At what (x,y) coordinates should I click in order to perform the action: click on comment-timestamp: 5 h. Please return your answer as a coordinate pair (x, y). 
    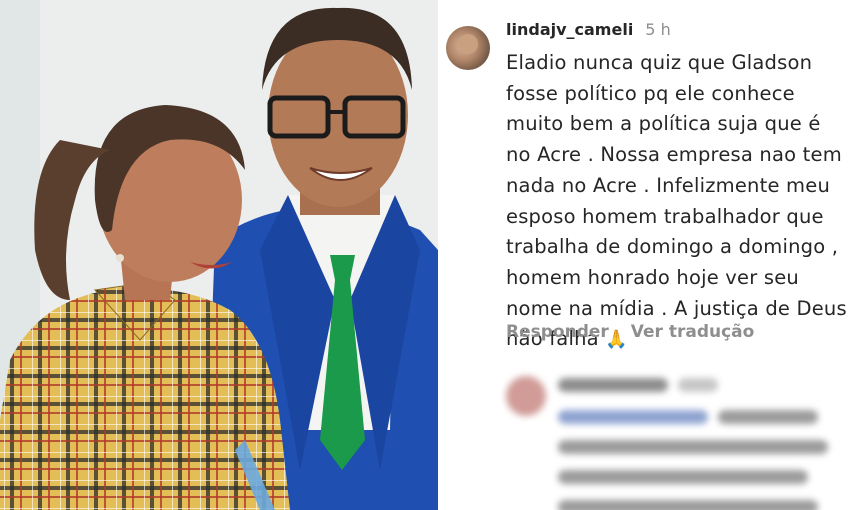
    Looking at the image, I should click on (658, 29).